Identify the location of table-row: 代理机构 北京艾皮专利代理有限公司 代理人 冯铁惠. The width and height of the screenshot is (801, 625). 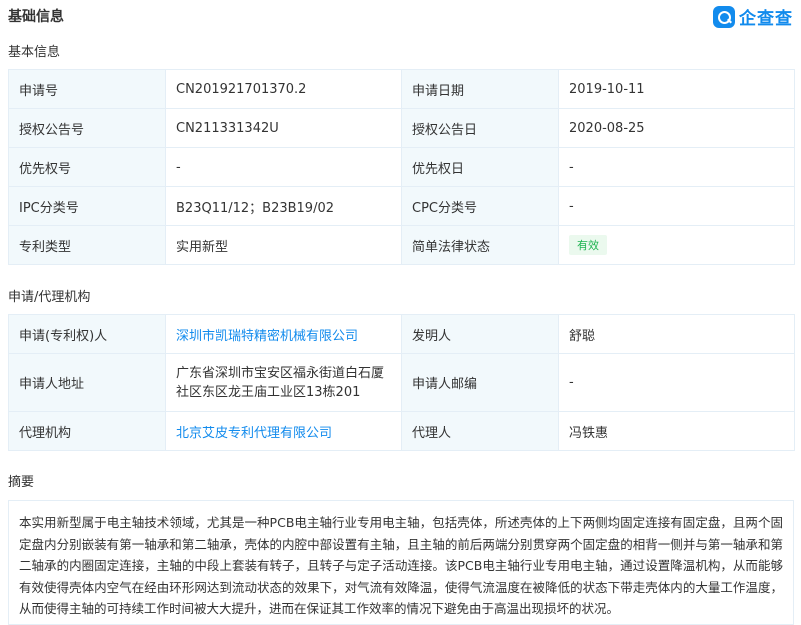
(401, 431).